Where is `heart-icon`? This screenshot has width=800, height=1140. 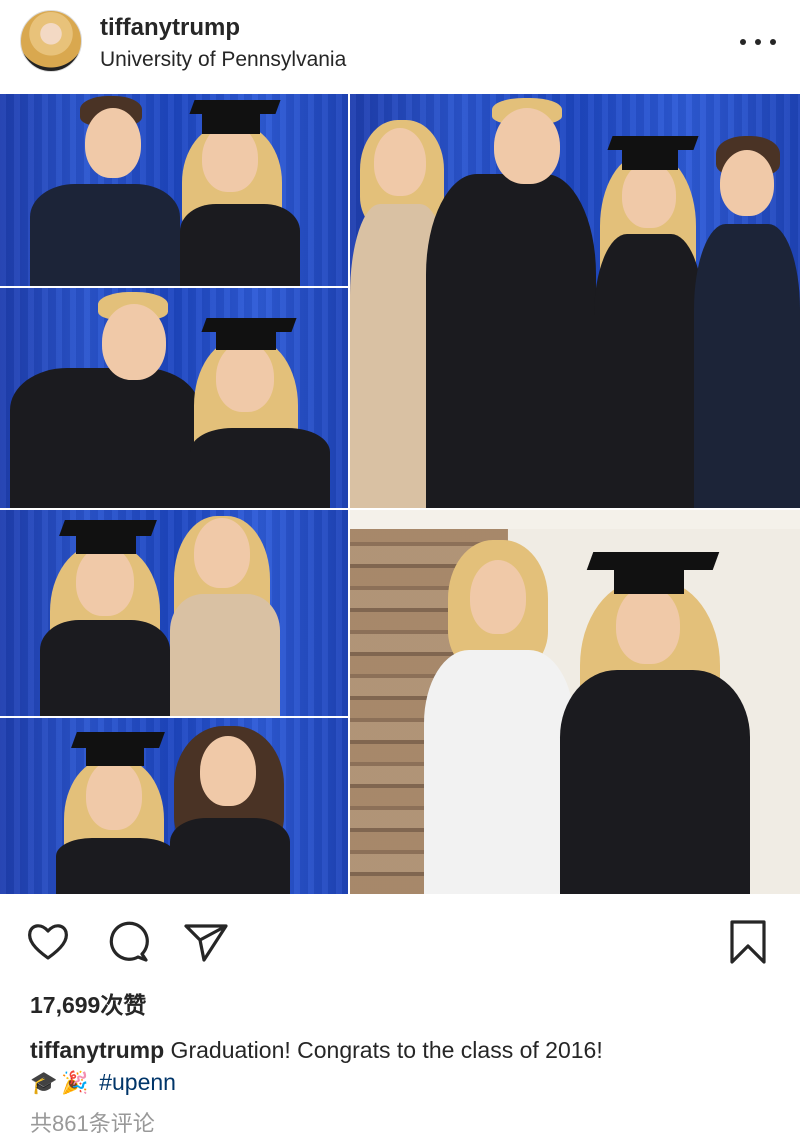 heart-icon is located at coordinates (48, 942).